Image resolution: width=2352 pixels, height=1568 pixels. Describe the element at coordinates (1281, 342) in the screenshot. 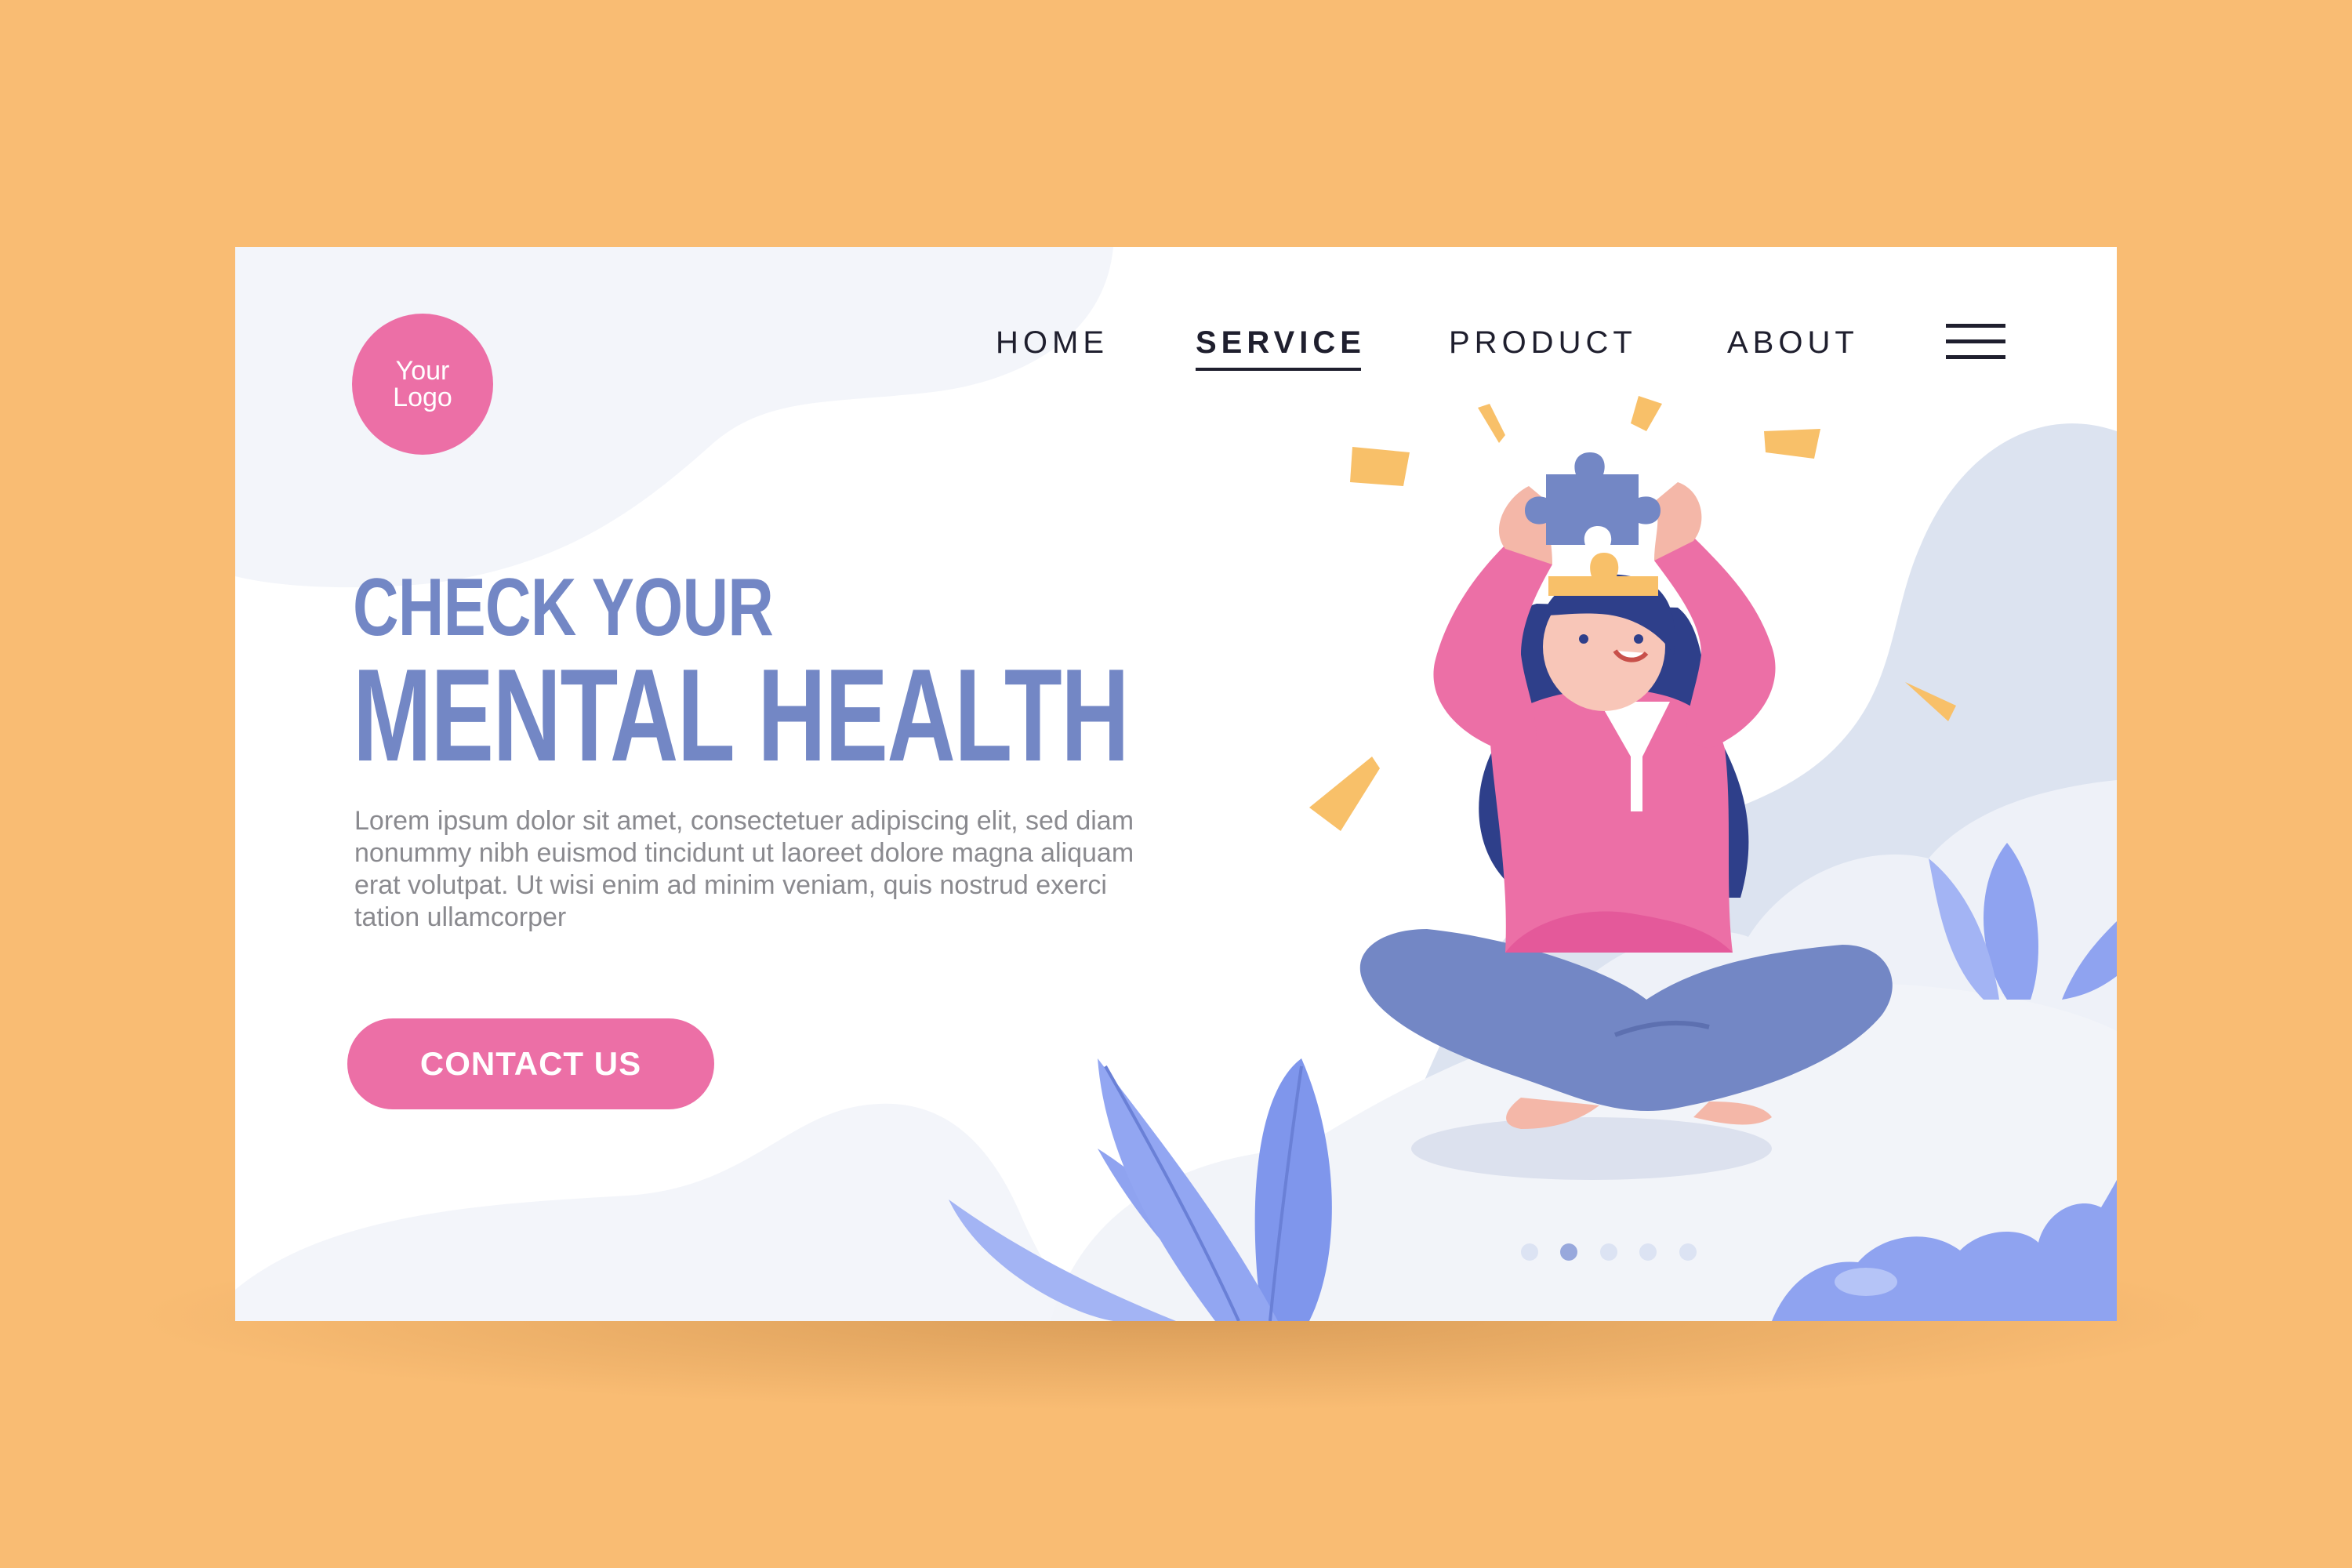

I see `nav-item-service-label: SERVICE` at that location.